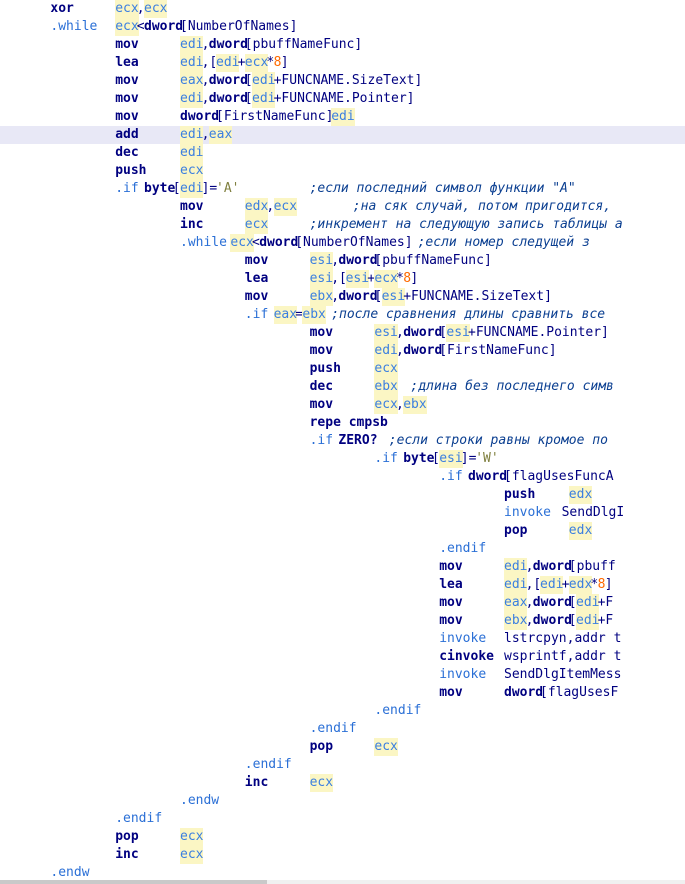  Describe the element at coordinates (482, 206) in the screenshot. I see `code-token: ;на сяк случай, потом пригодится,` at that location.